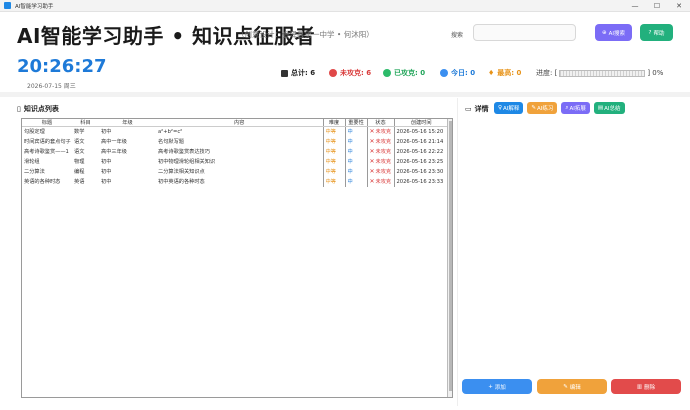 This screenshot has height=410, width=690. I want to click on cell-subject: 数学, so click(79, 132).